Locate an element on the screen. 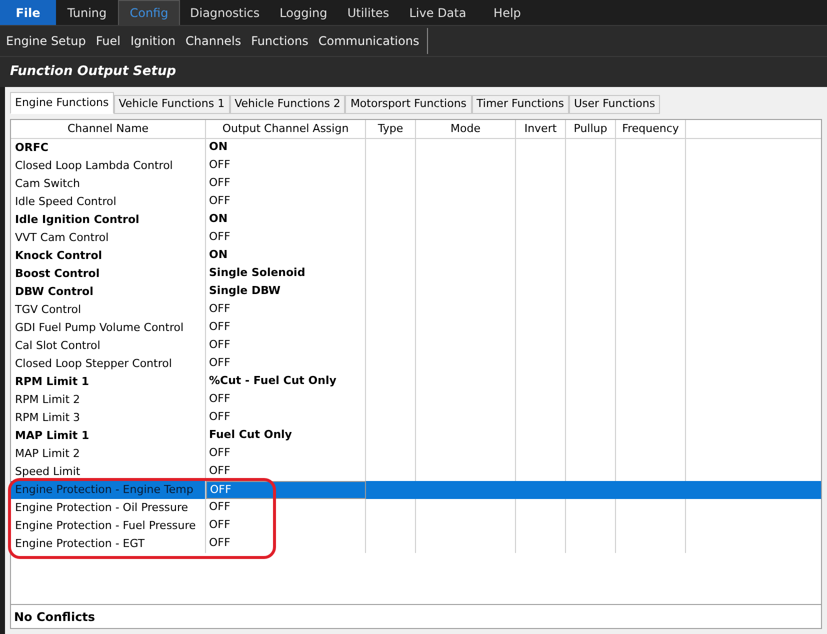  toolbar-button: Functions is located at coordinates (279, 41).